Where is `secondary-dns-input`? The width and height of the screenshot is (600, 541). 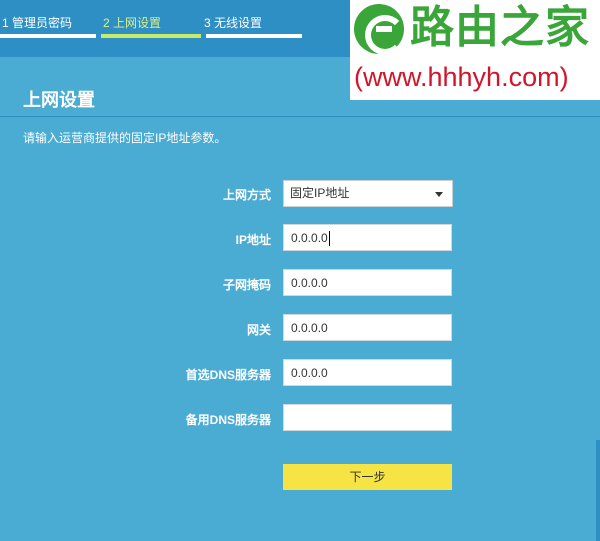
secondary-dns-input is located at coordinates (367, 417).